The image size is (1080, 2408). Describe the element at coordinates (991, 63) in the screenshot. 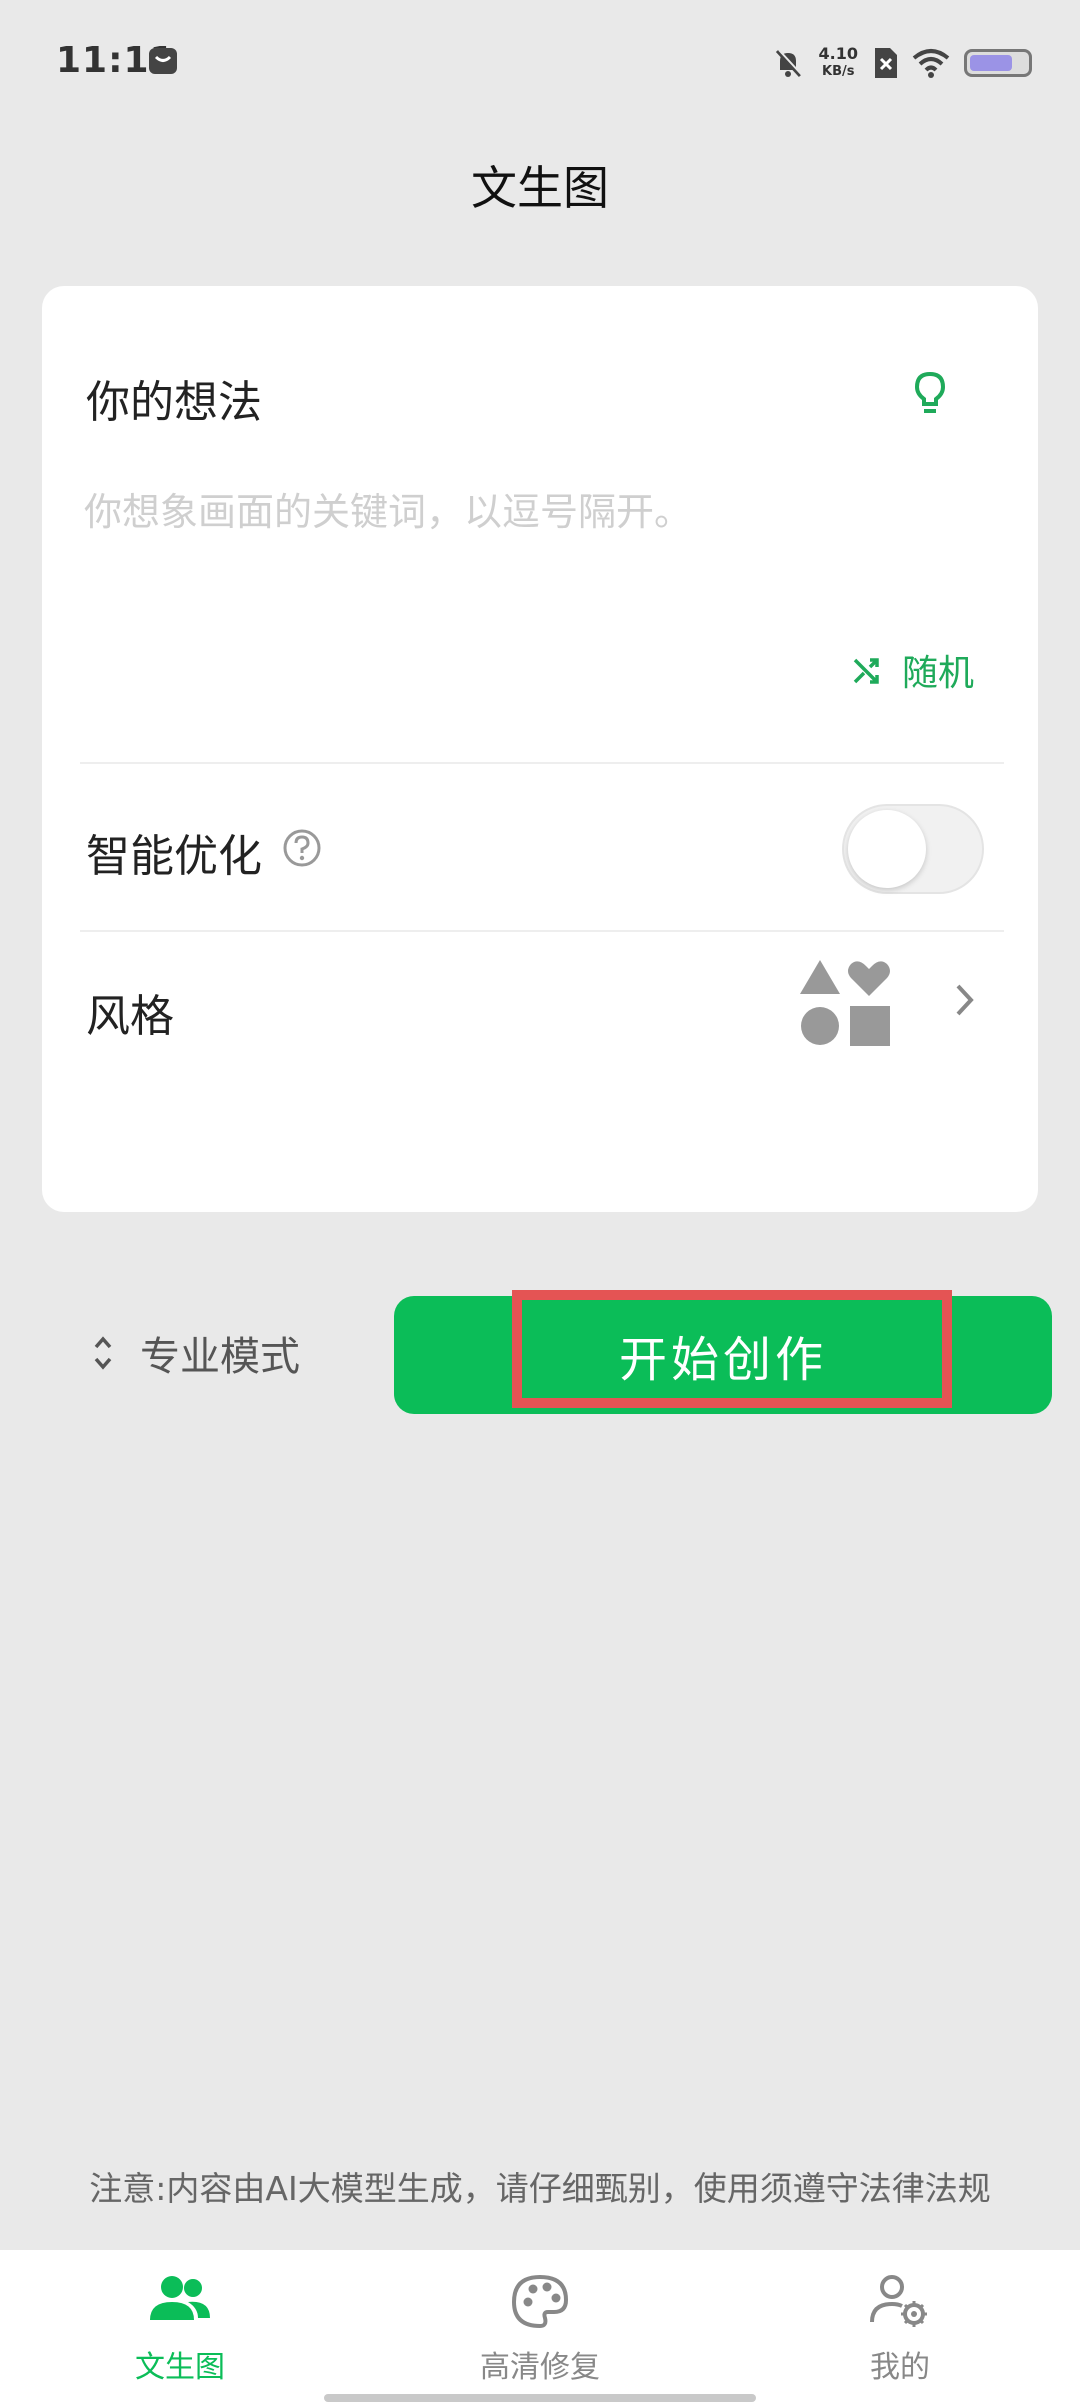

I see `battery-fill` at that location.